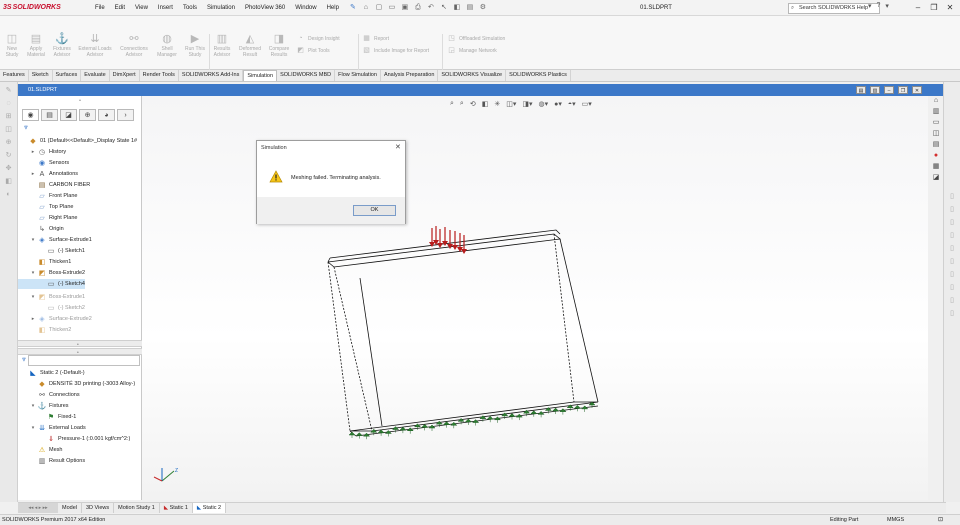  Describe the element at coordinates (936, 134) in the screenshot. I see `search-tab-icon: ◫` at that location.